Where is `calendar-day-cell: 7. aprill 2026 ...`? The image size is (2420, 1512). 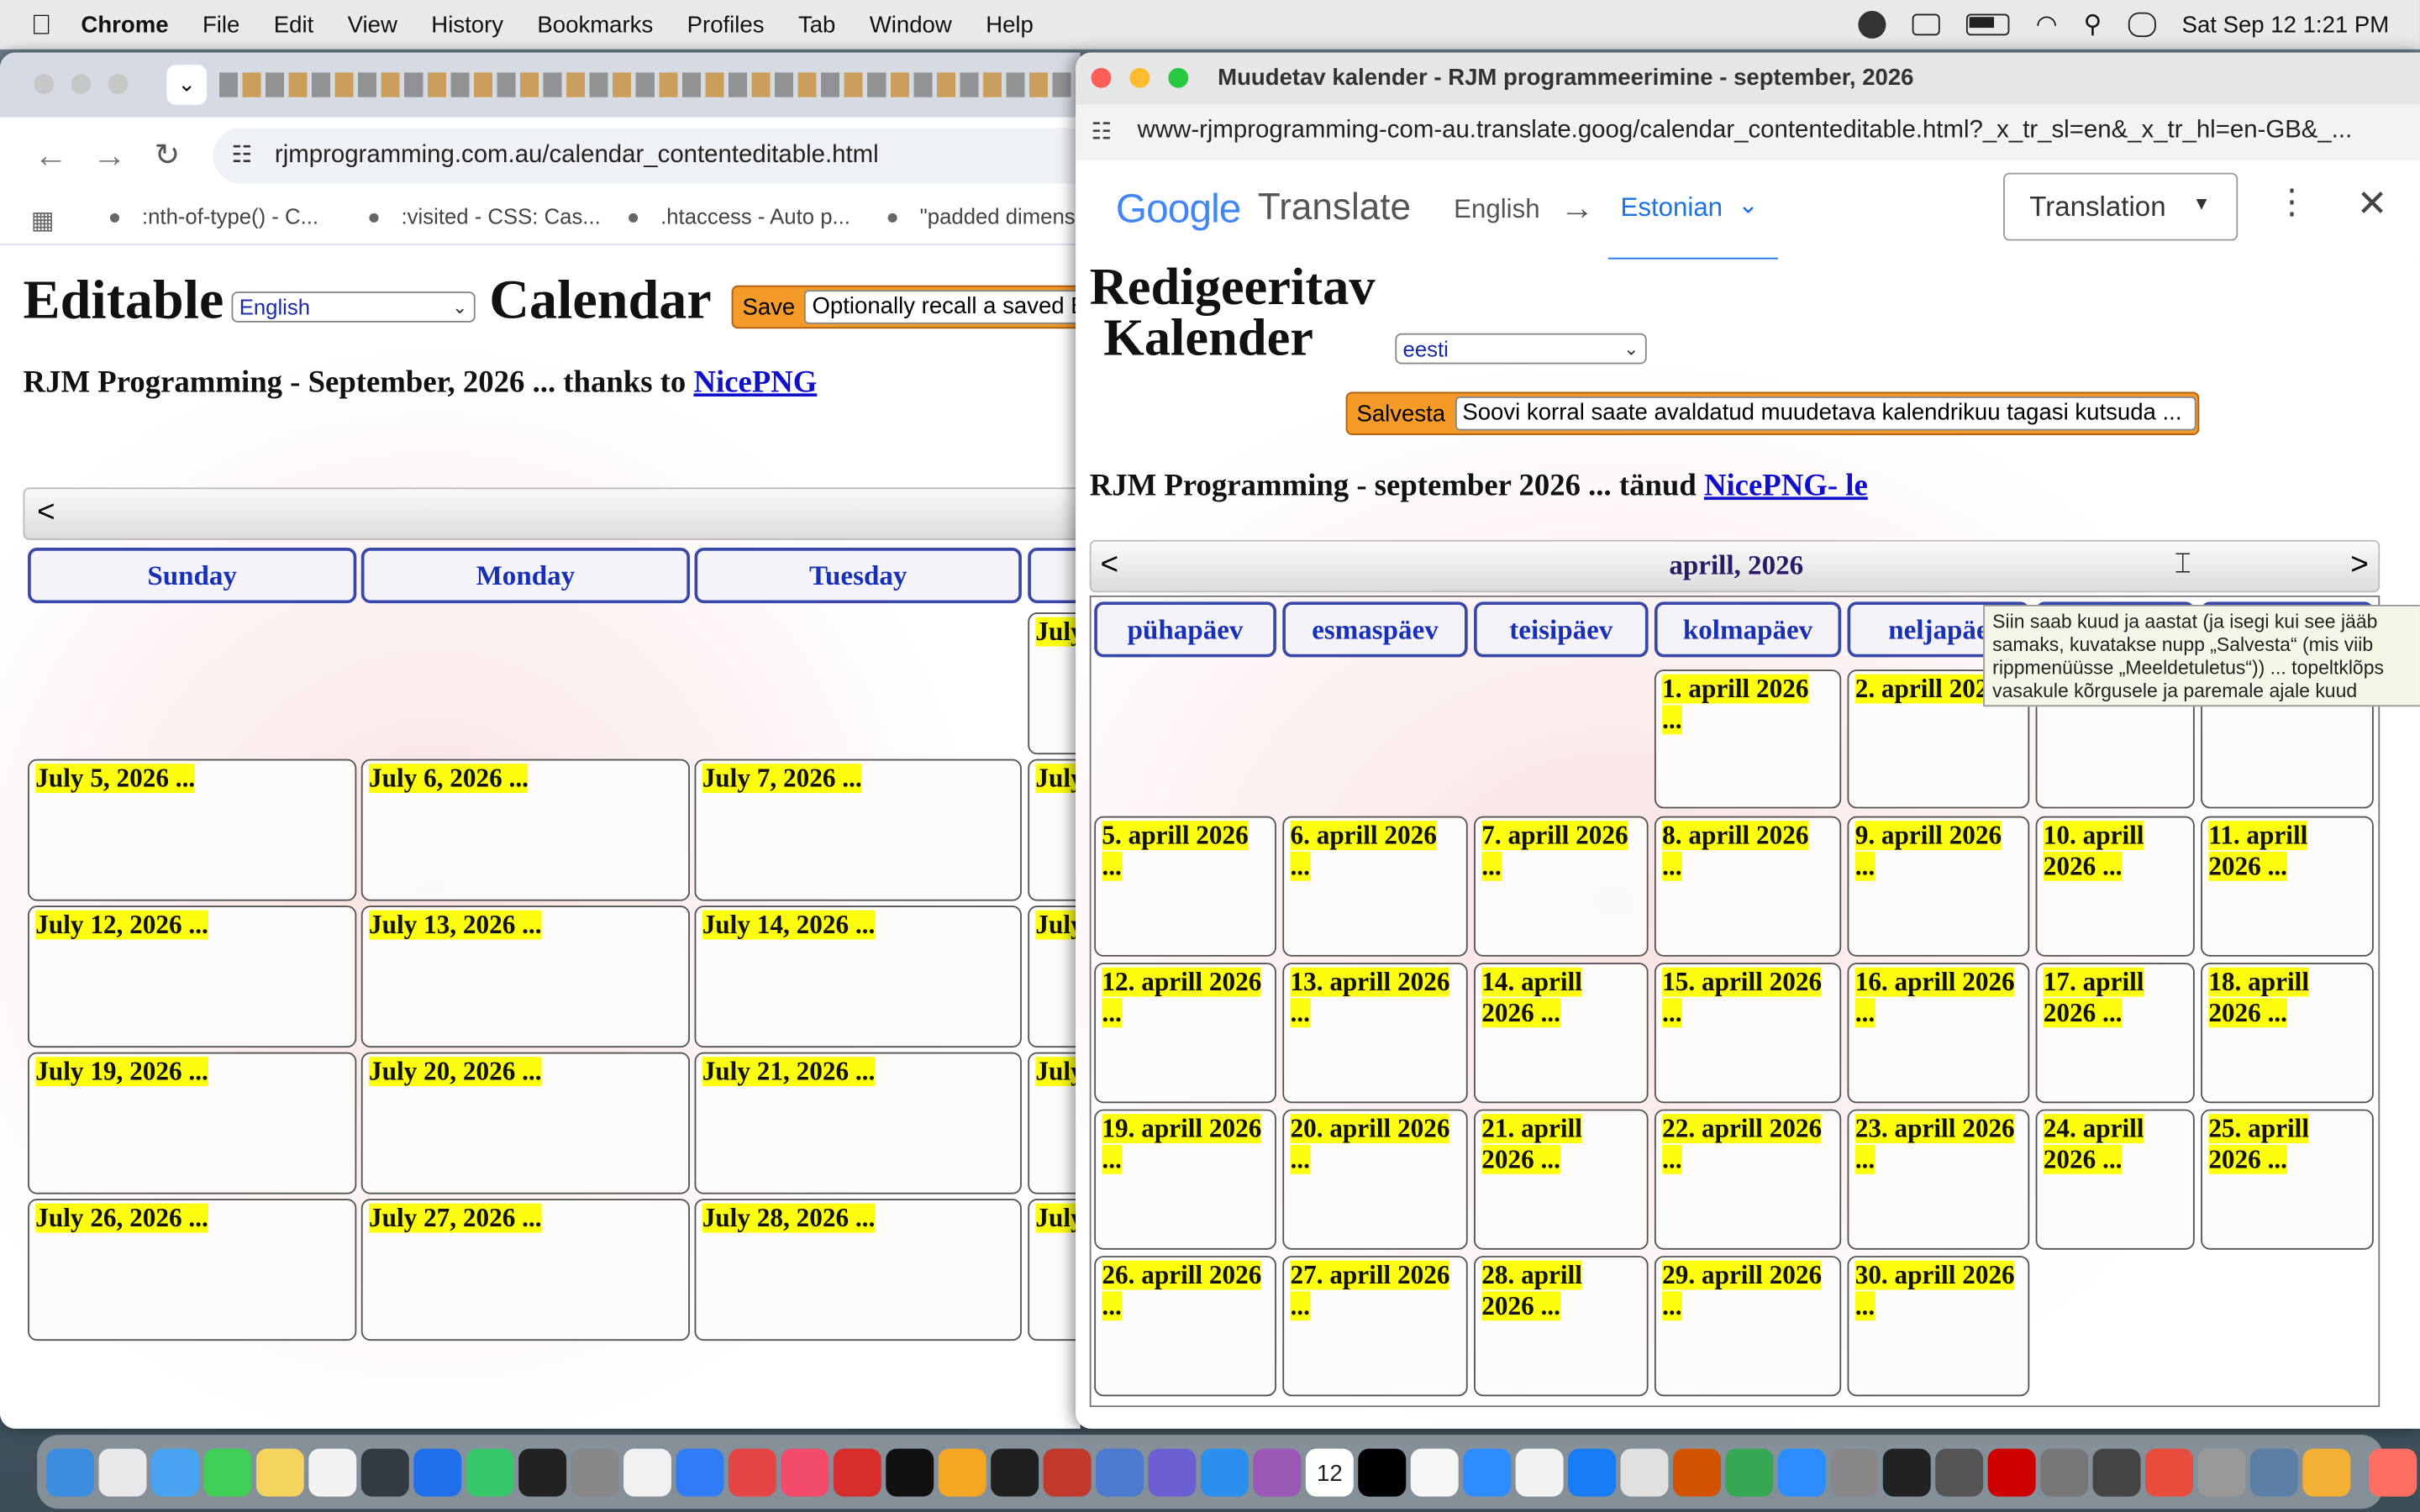
calendar-day-cell: 7. aprill 2026 ... is located at coordinates (1561, 886).